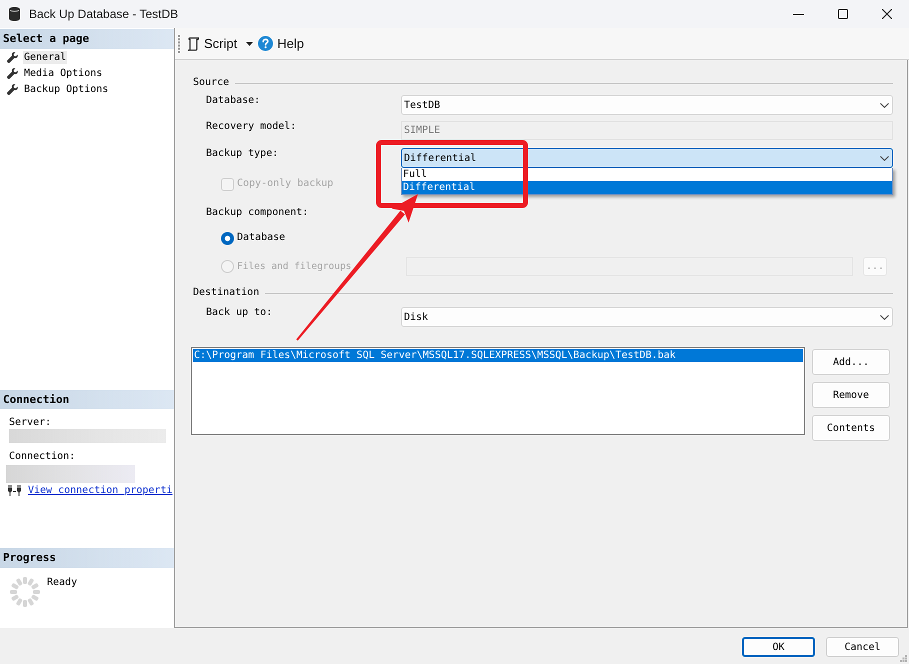 The width and height of the screenshot is (909, 664). I want to click on caret-icon, so click(250, 44).